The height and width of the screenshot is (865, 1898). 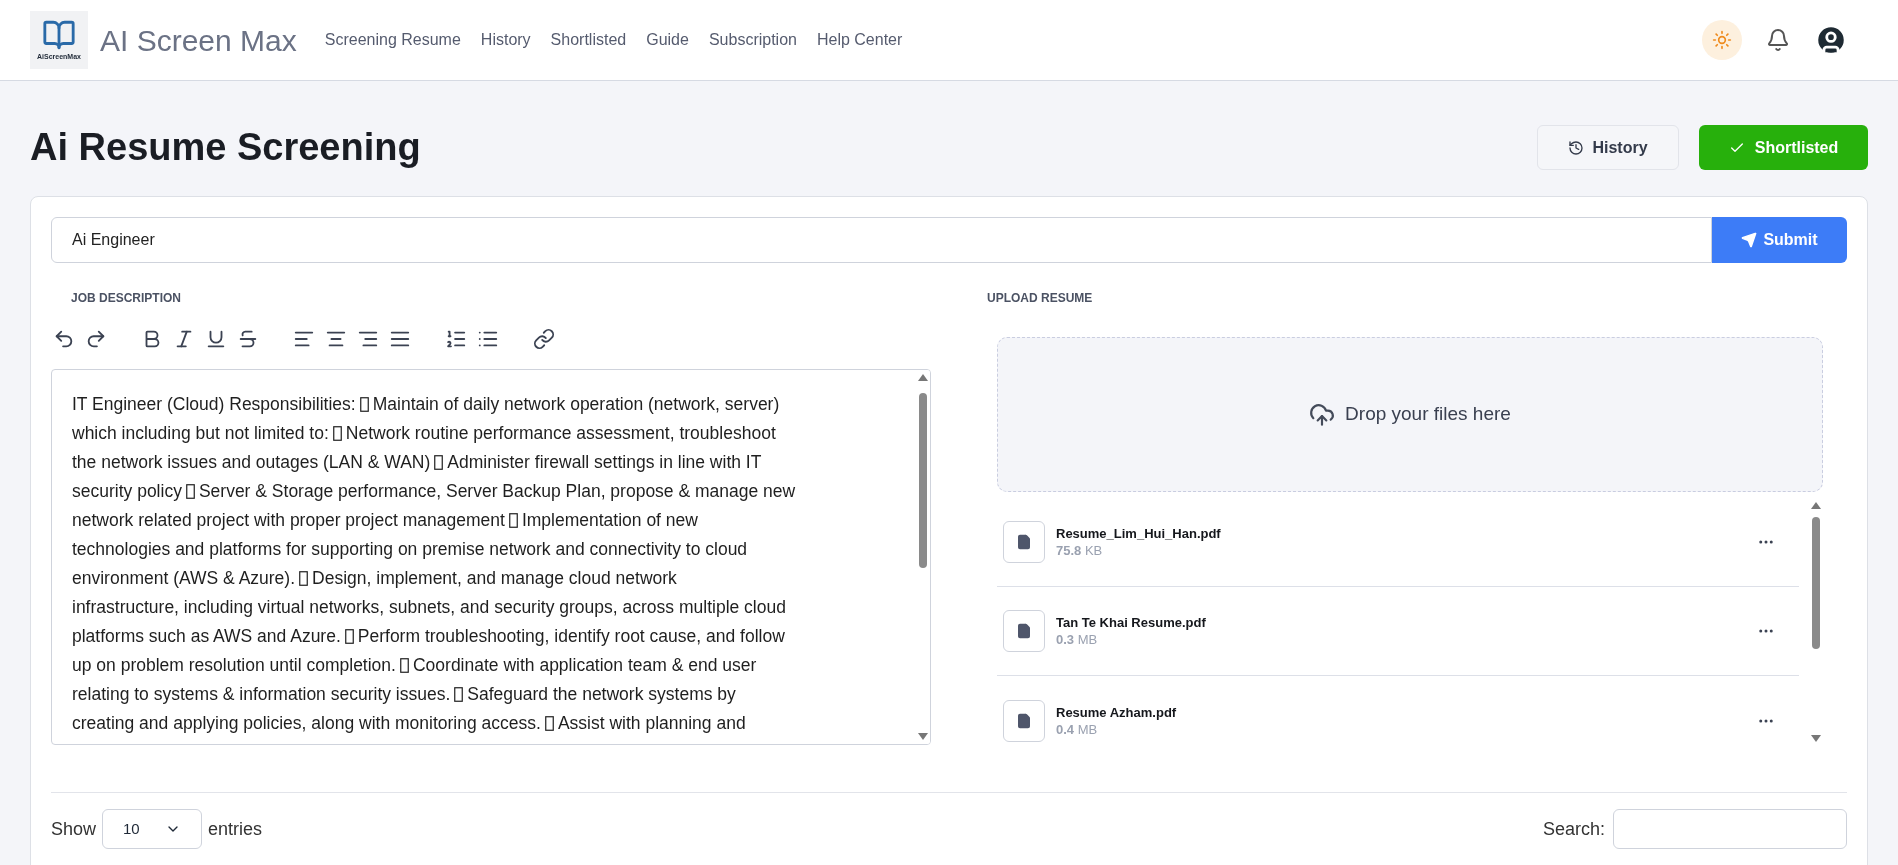 I want to click on search-label: Search:, so click(x=1573, y=829).